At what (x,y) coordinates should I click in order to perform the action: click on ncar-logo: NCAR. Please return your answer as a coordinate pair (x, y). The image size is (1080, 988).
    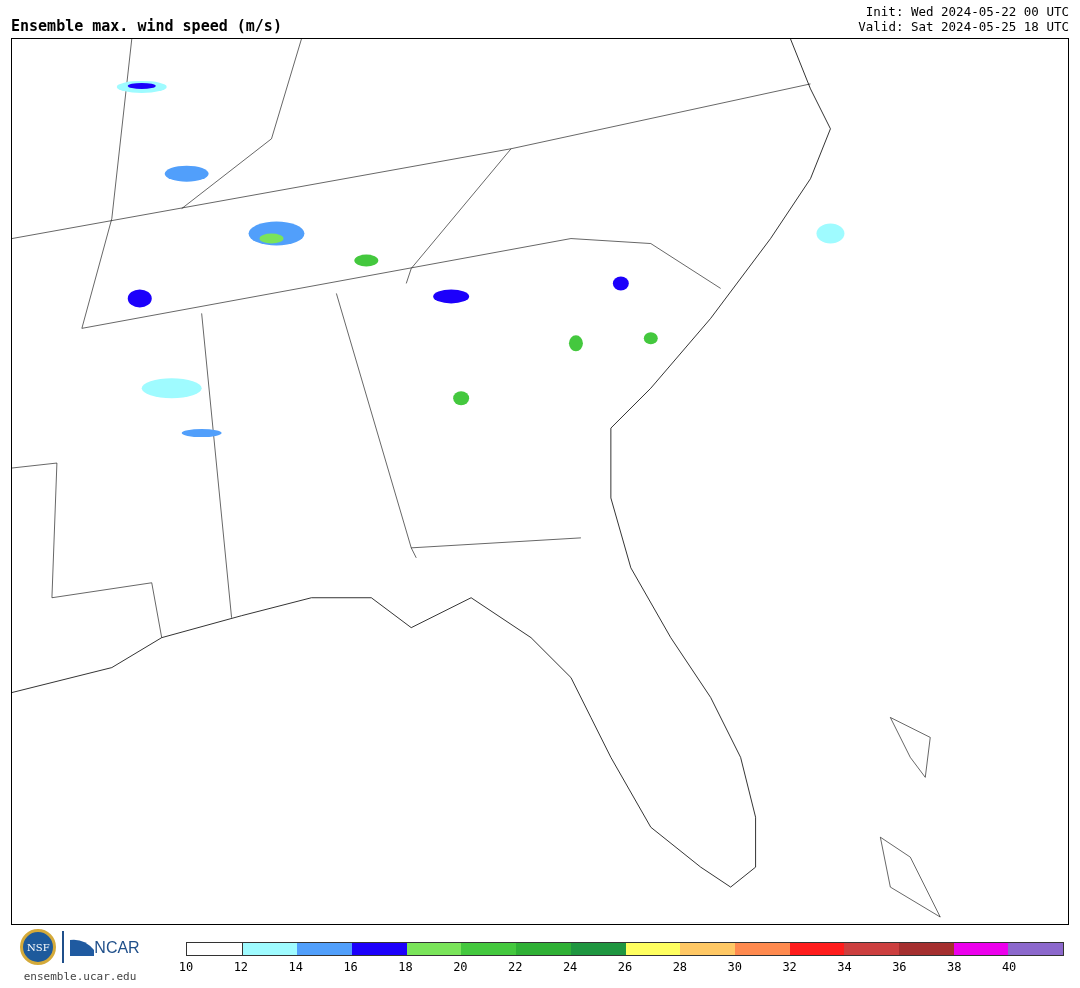
    Looking at the image, I should click on (105, 947).